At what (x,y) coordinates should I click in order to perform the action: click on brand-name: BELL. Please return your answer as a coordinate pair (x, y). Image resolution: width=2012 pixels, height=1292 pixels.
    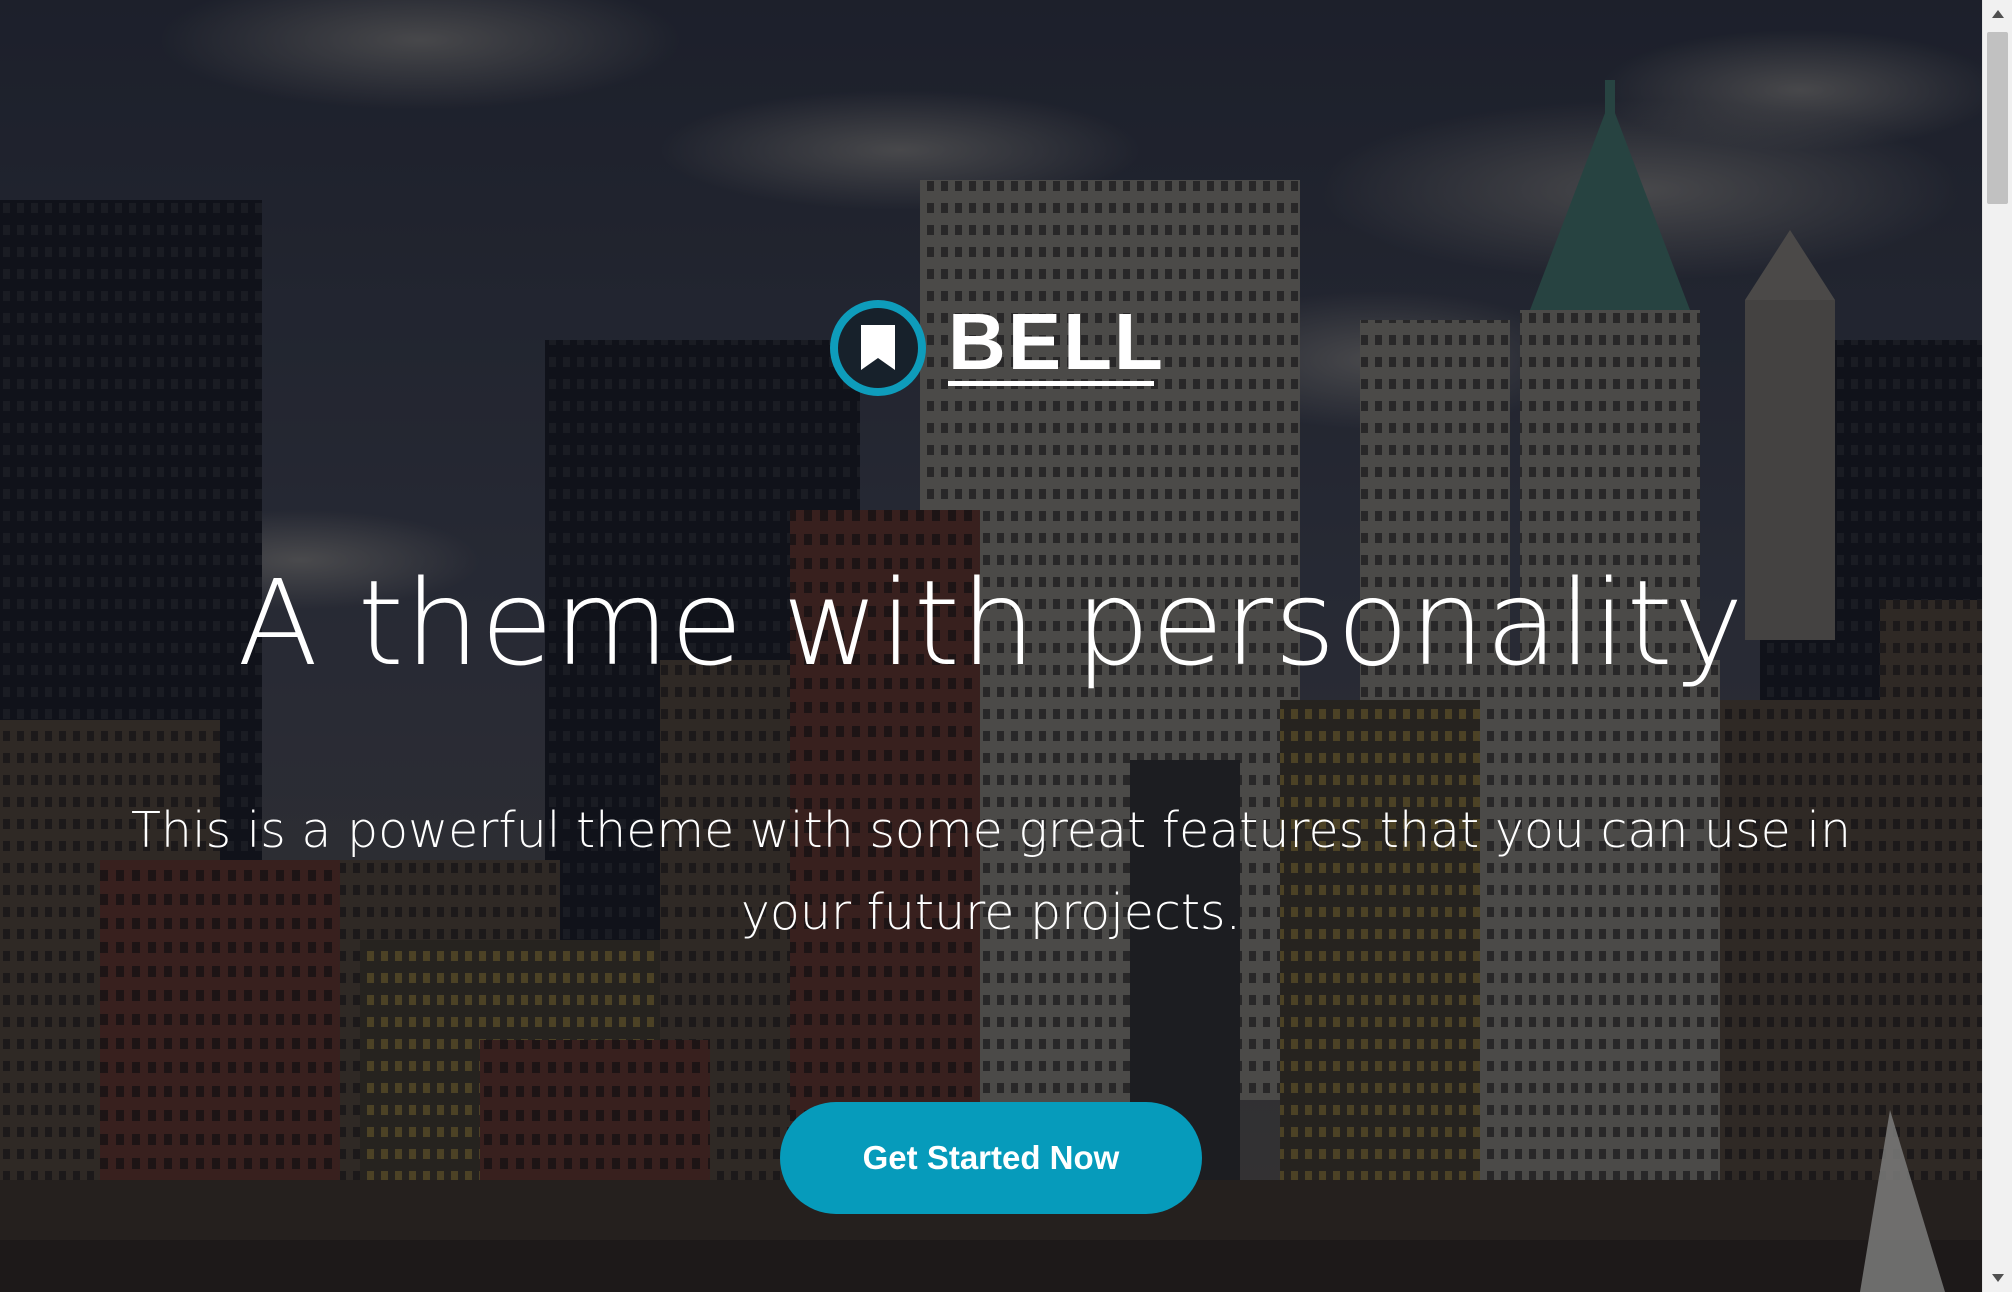
    Looking at the image, I should click on (1056, 341).